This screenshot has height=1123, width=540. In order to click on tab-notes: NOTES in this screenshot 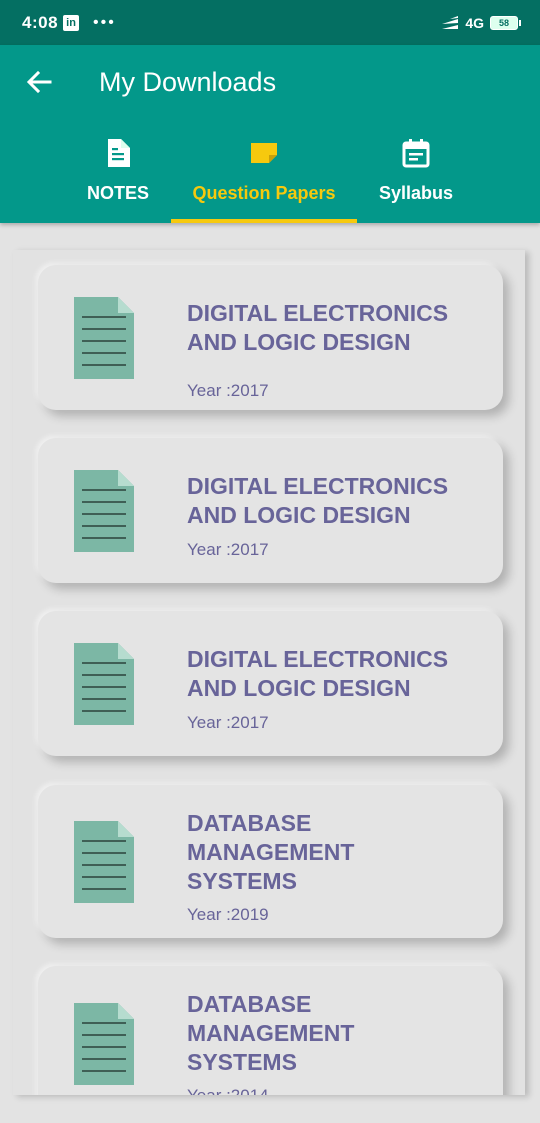, I will do `click(118, 179)`.